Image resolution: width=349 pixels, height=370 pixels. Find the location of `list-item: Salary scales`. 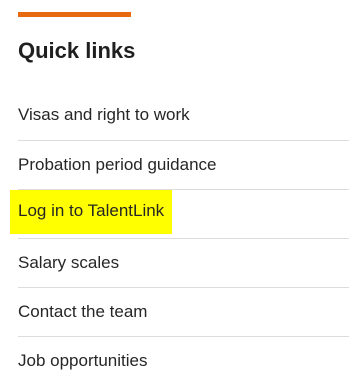

list-item: Salary scales is located at coordinates (183, 262).